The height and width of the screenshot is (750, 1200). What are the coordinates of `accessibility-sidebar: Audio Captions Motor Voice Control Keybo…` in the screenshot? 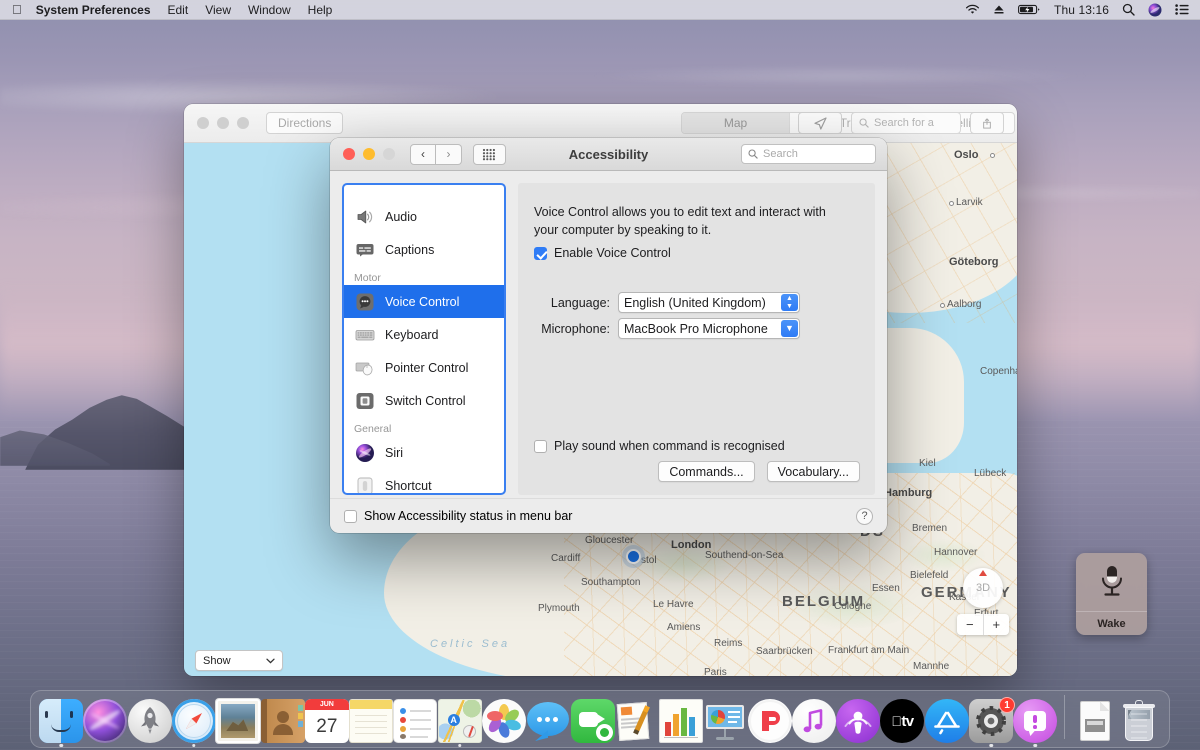 It's located at (424, 339).